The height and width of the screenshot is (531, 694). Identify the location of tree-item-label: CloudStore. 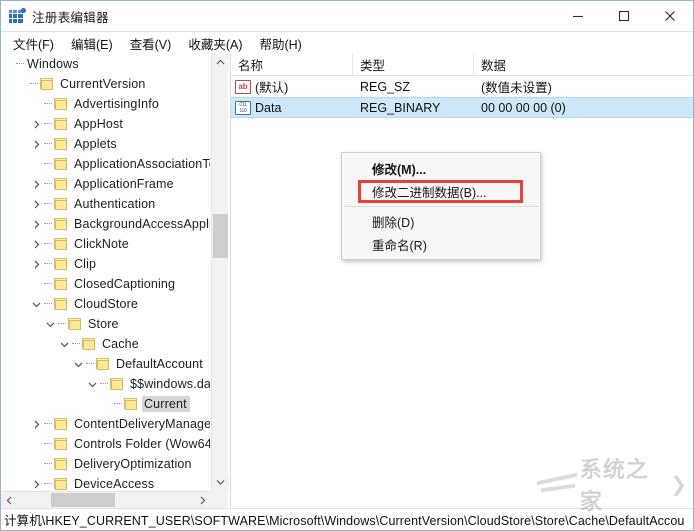
(106, 304).